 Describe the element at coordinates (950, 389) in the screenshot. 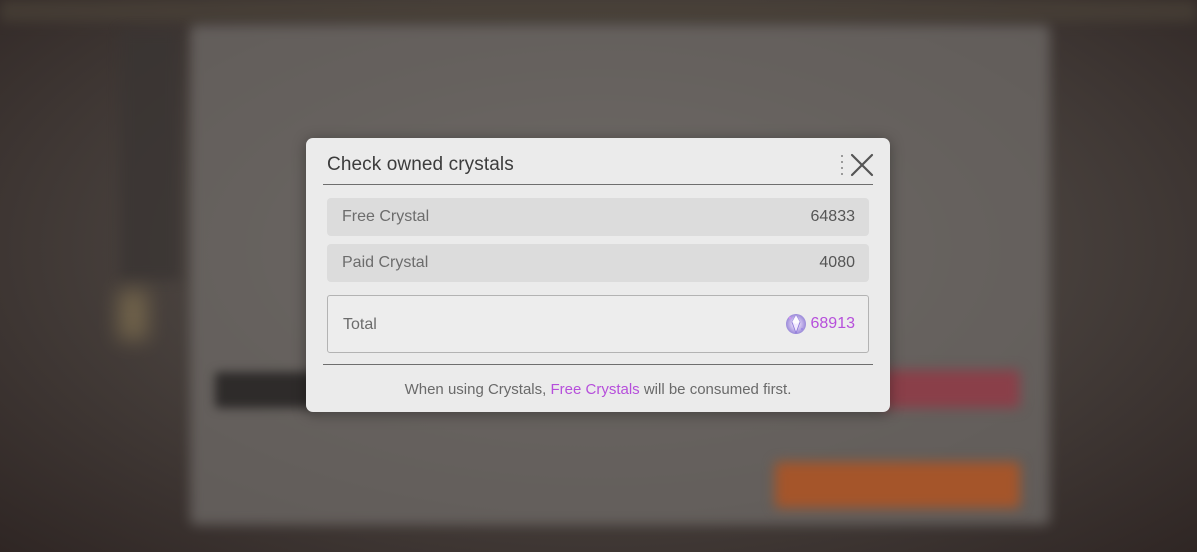

I see `background-red-button` at that location.